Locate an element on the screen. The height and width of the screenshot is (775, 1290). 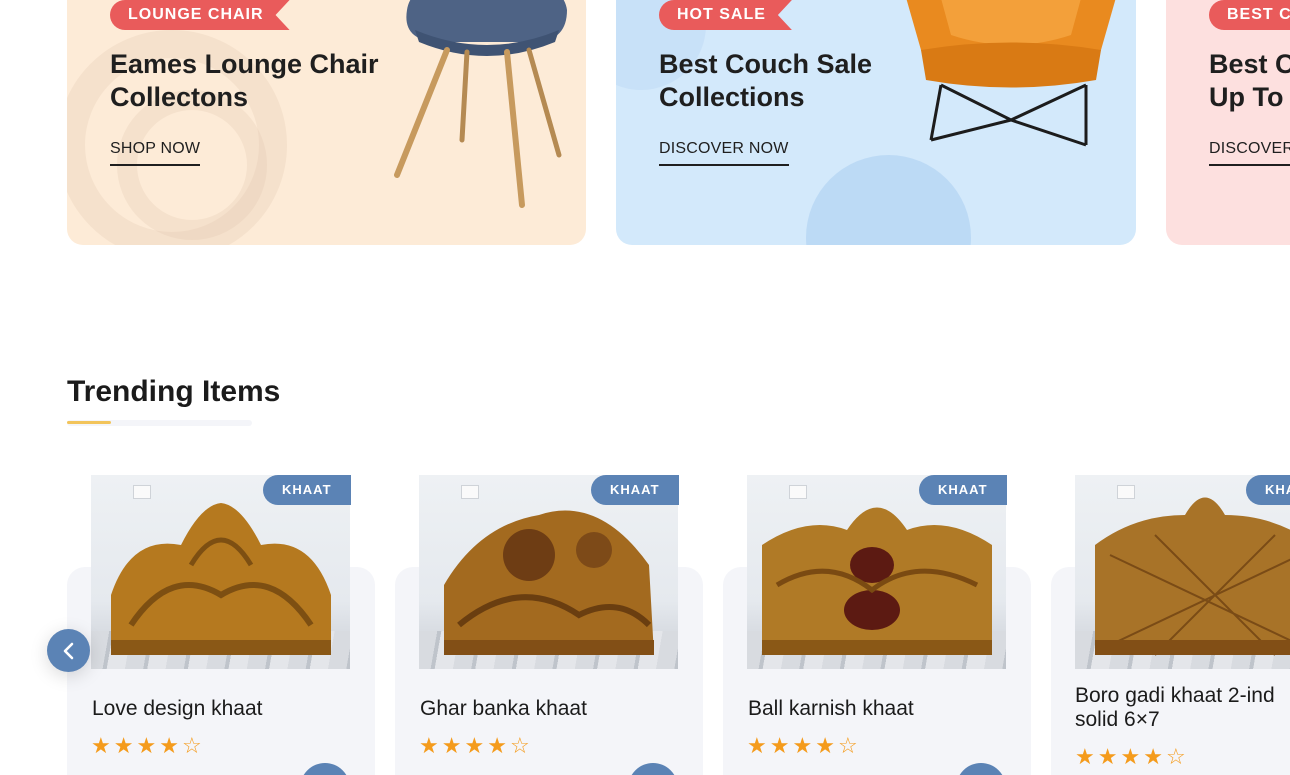
armchair-image is located at coordinates (1011, 73).